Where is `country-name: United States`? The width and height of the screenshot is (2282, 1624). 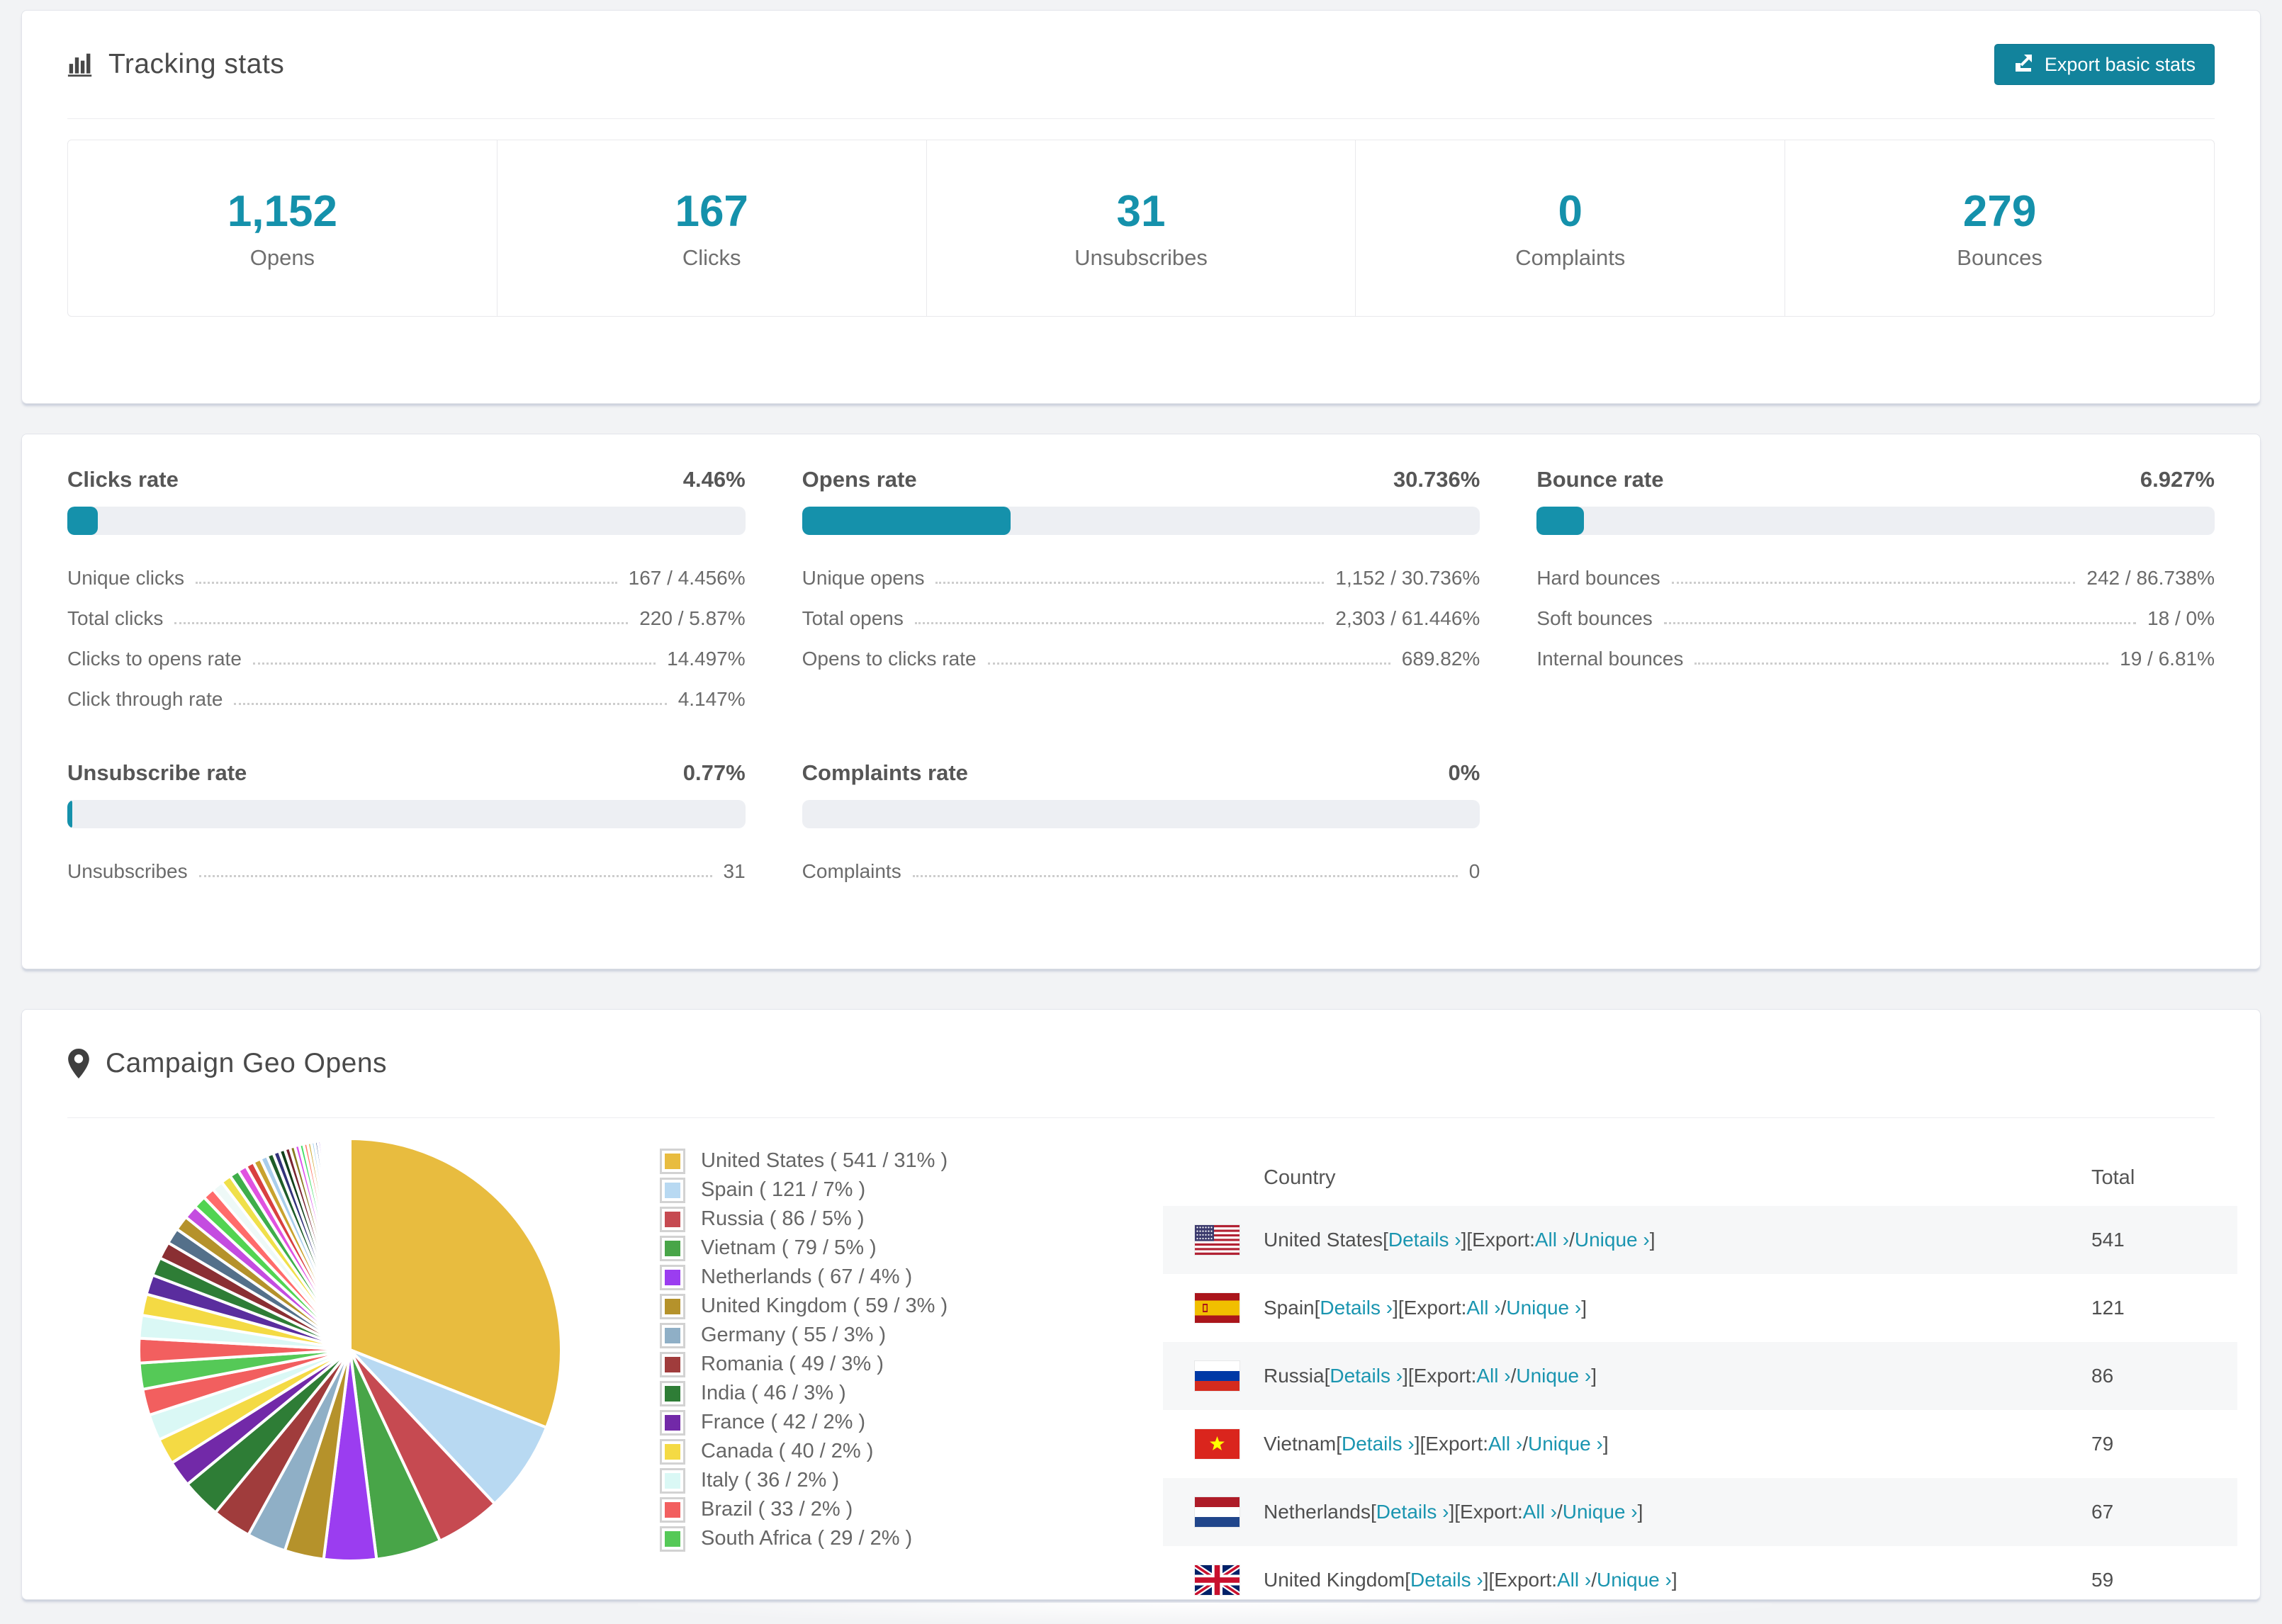 country-name: United States is located at coordinates (1323, 1240).